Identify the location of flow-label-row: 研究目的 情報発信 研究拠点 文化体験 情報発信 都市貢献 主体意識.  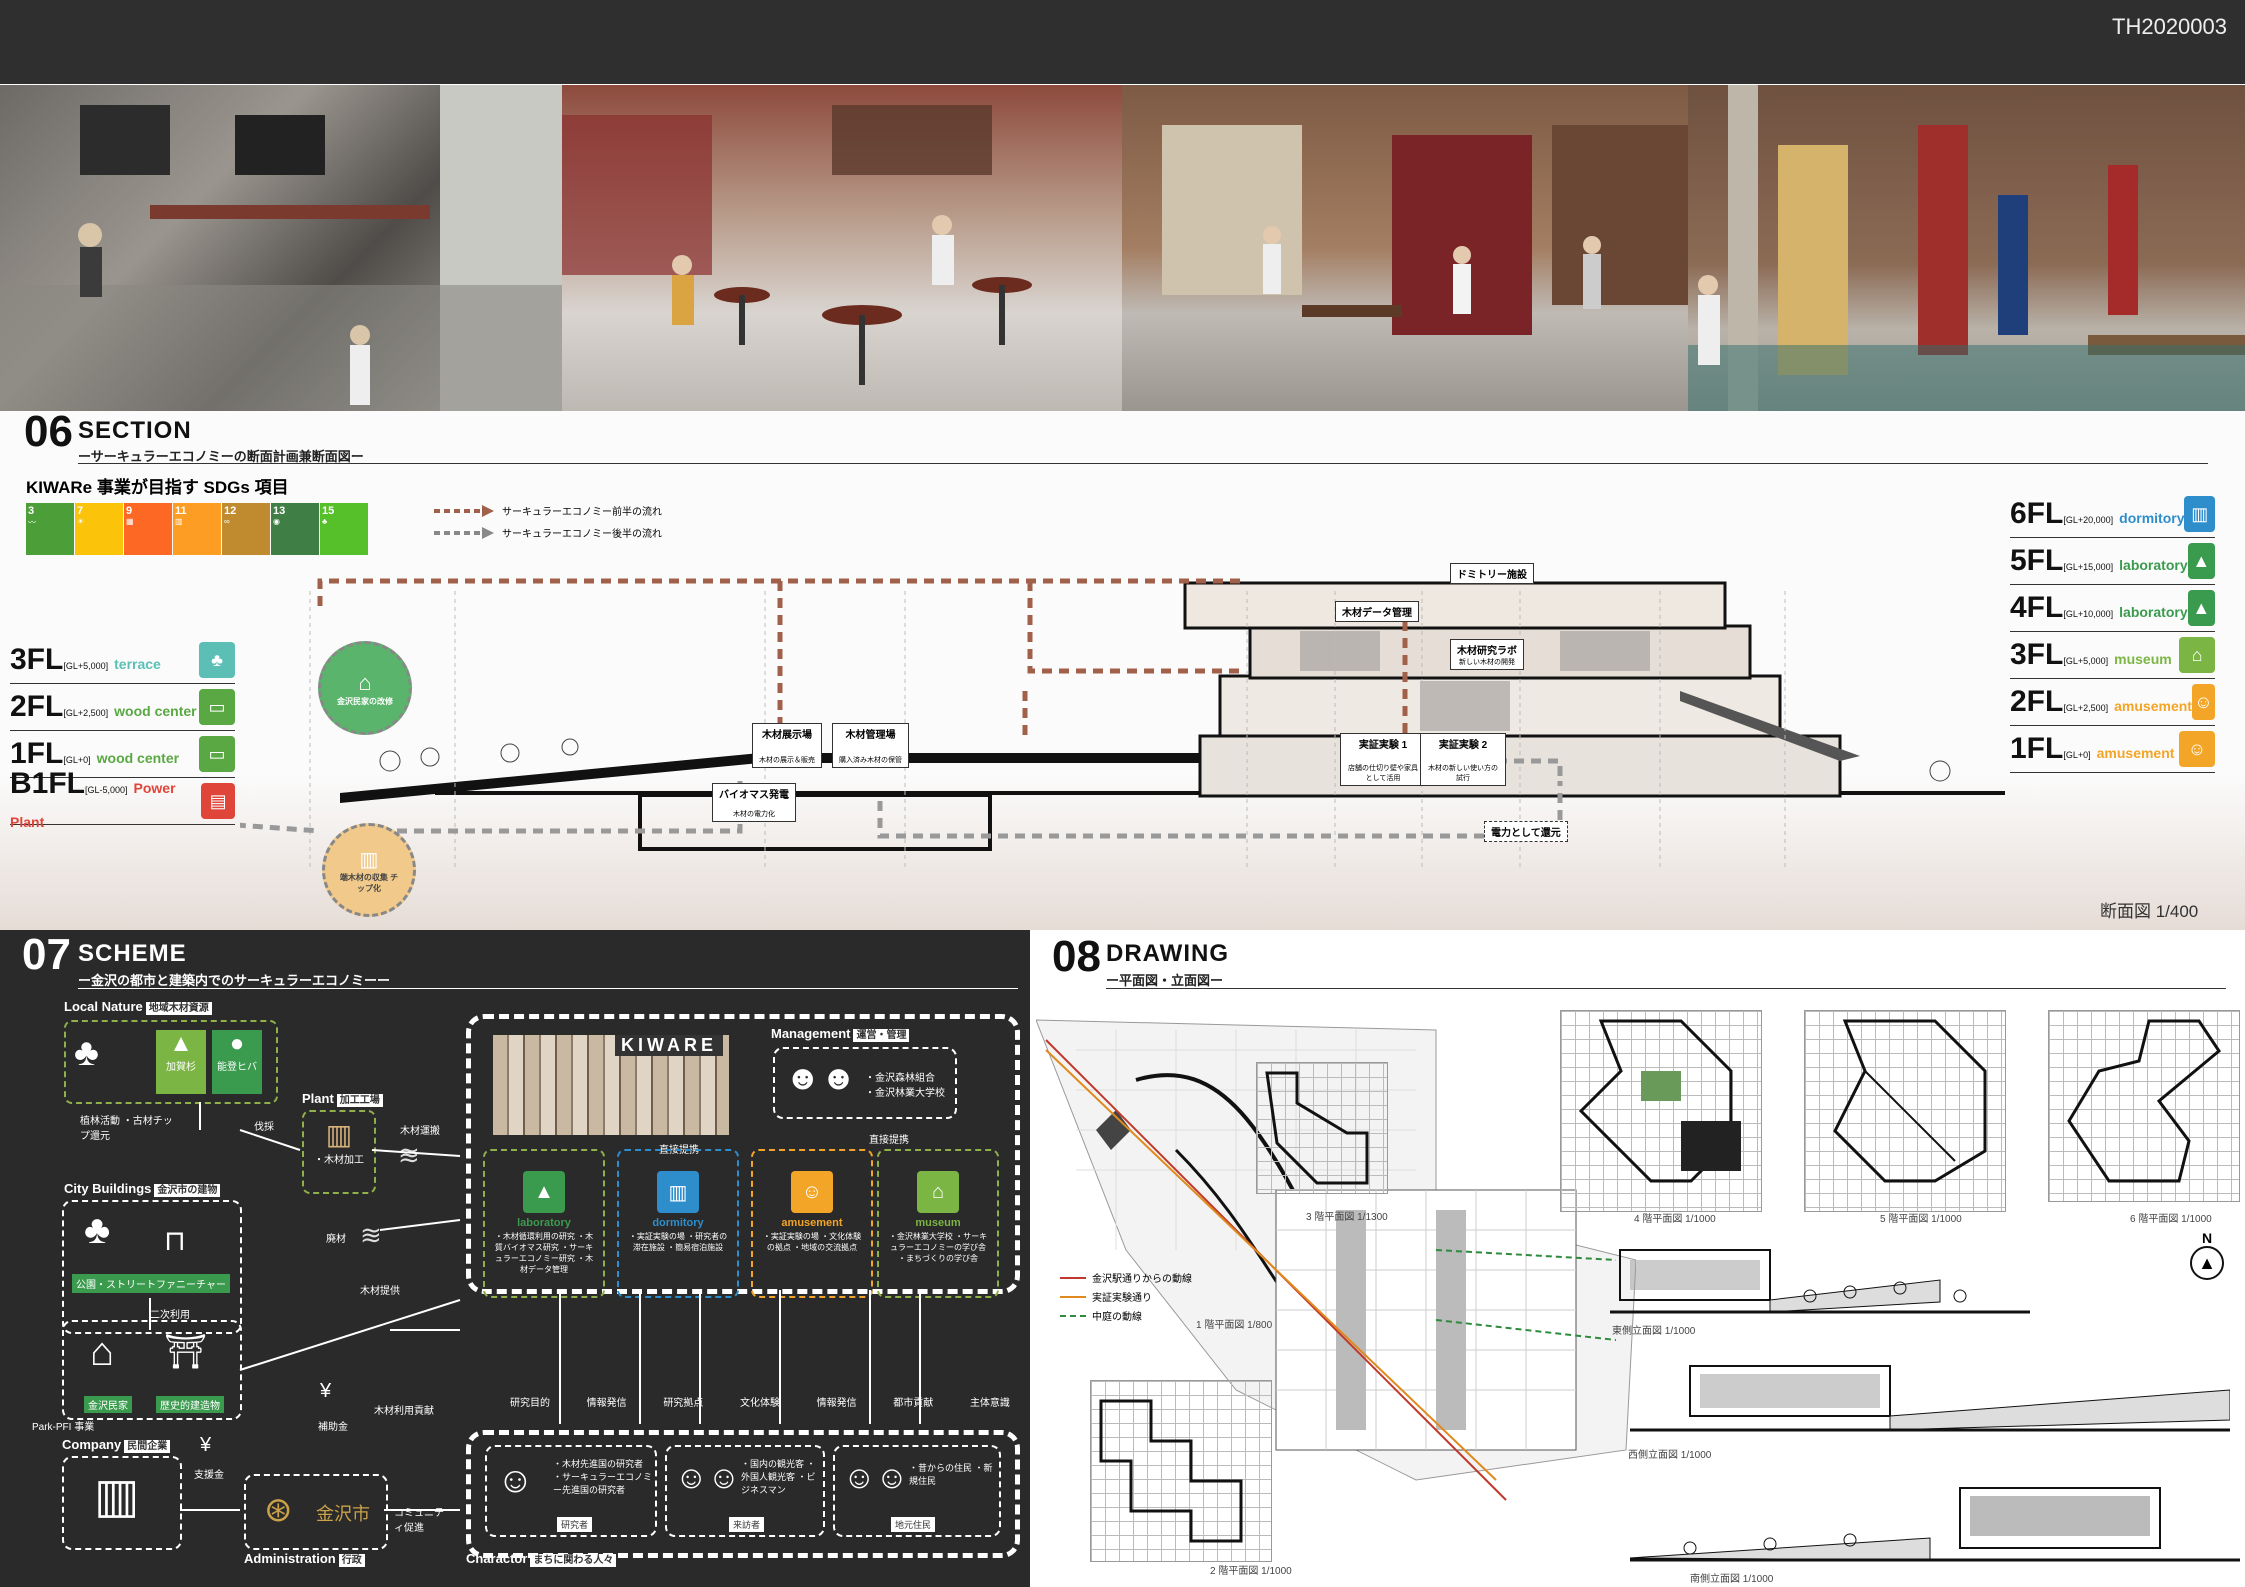
(760, 1401).